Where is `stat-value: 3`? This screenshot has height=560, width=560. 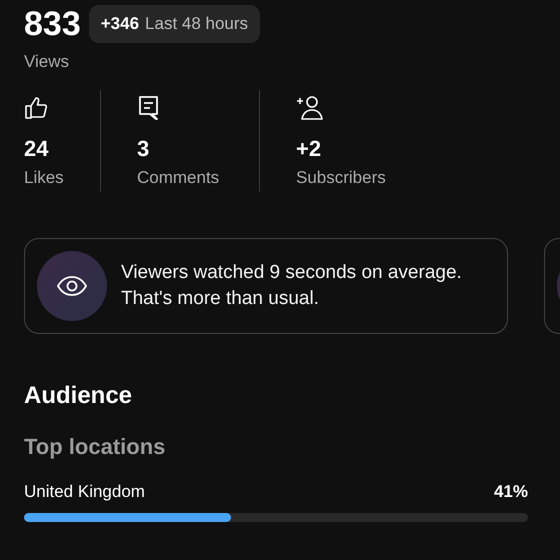 stat-value: 3 is located at coordinates (143, 149).